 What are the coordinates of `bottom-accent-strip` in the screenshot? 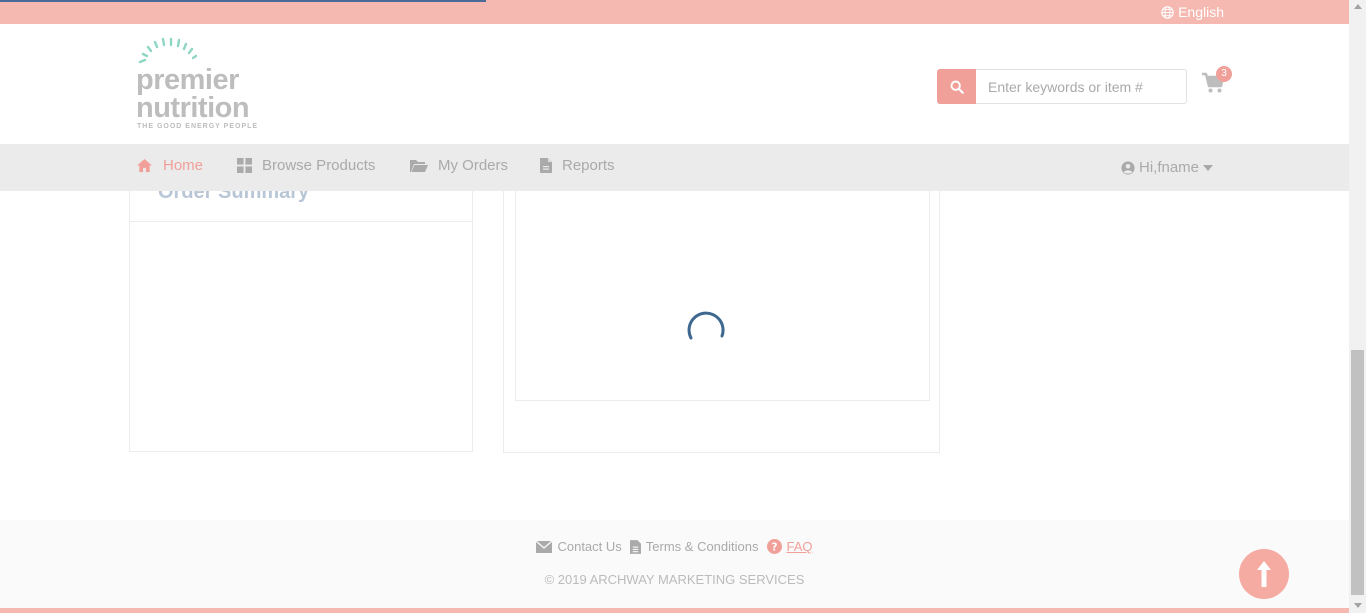 It's located at (674, 610).